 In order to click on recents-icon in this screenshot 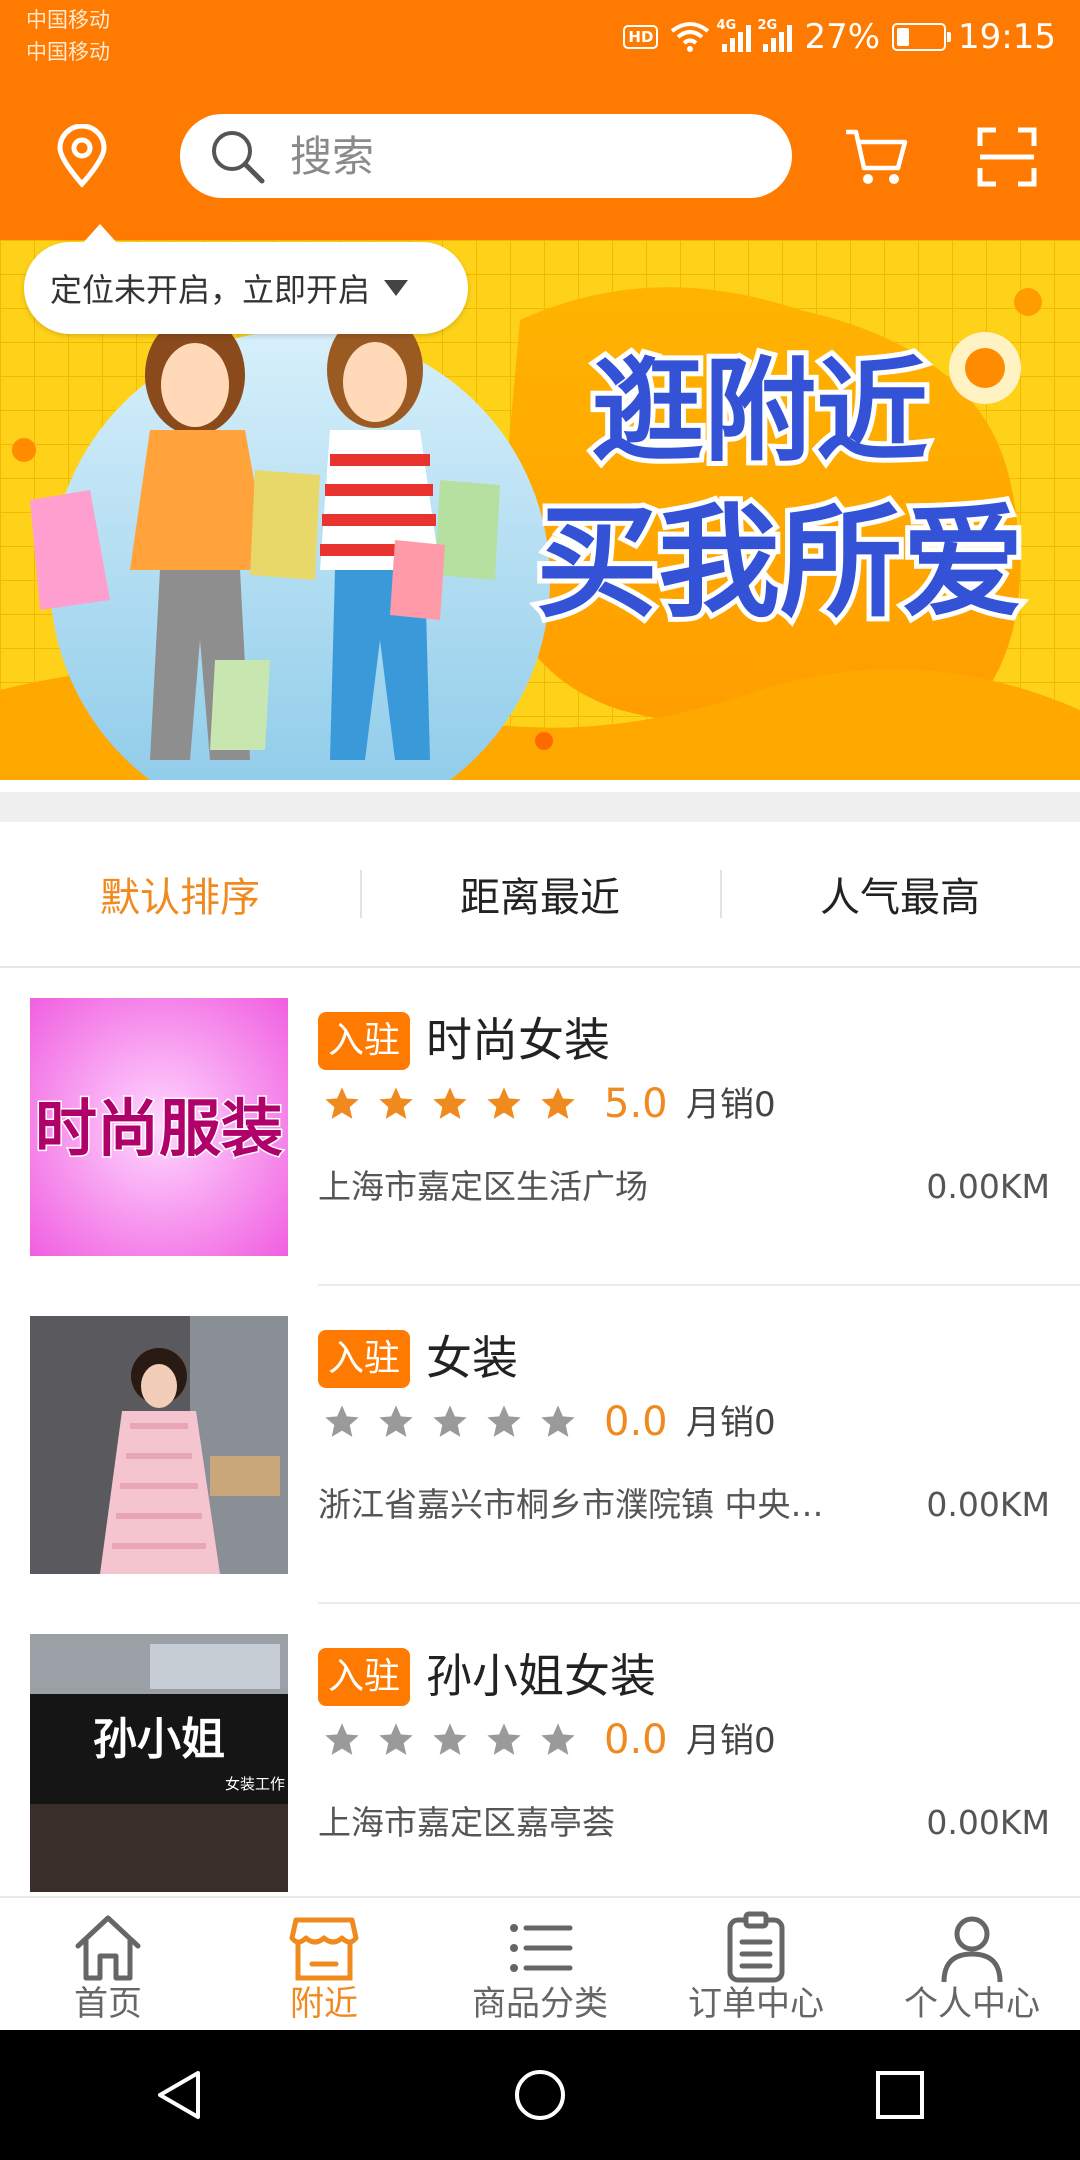, I will do `click(900, 2095)`.